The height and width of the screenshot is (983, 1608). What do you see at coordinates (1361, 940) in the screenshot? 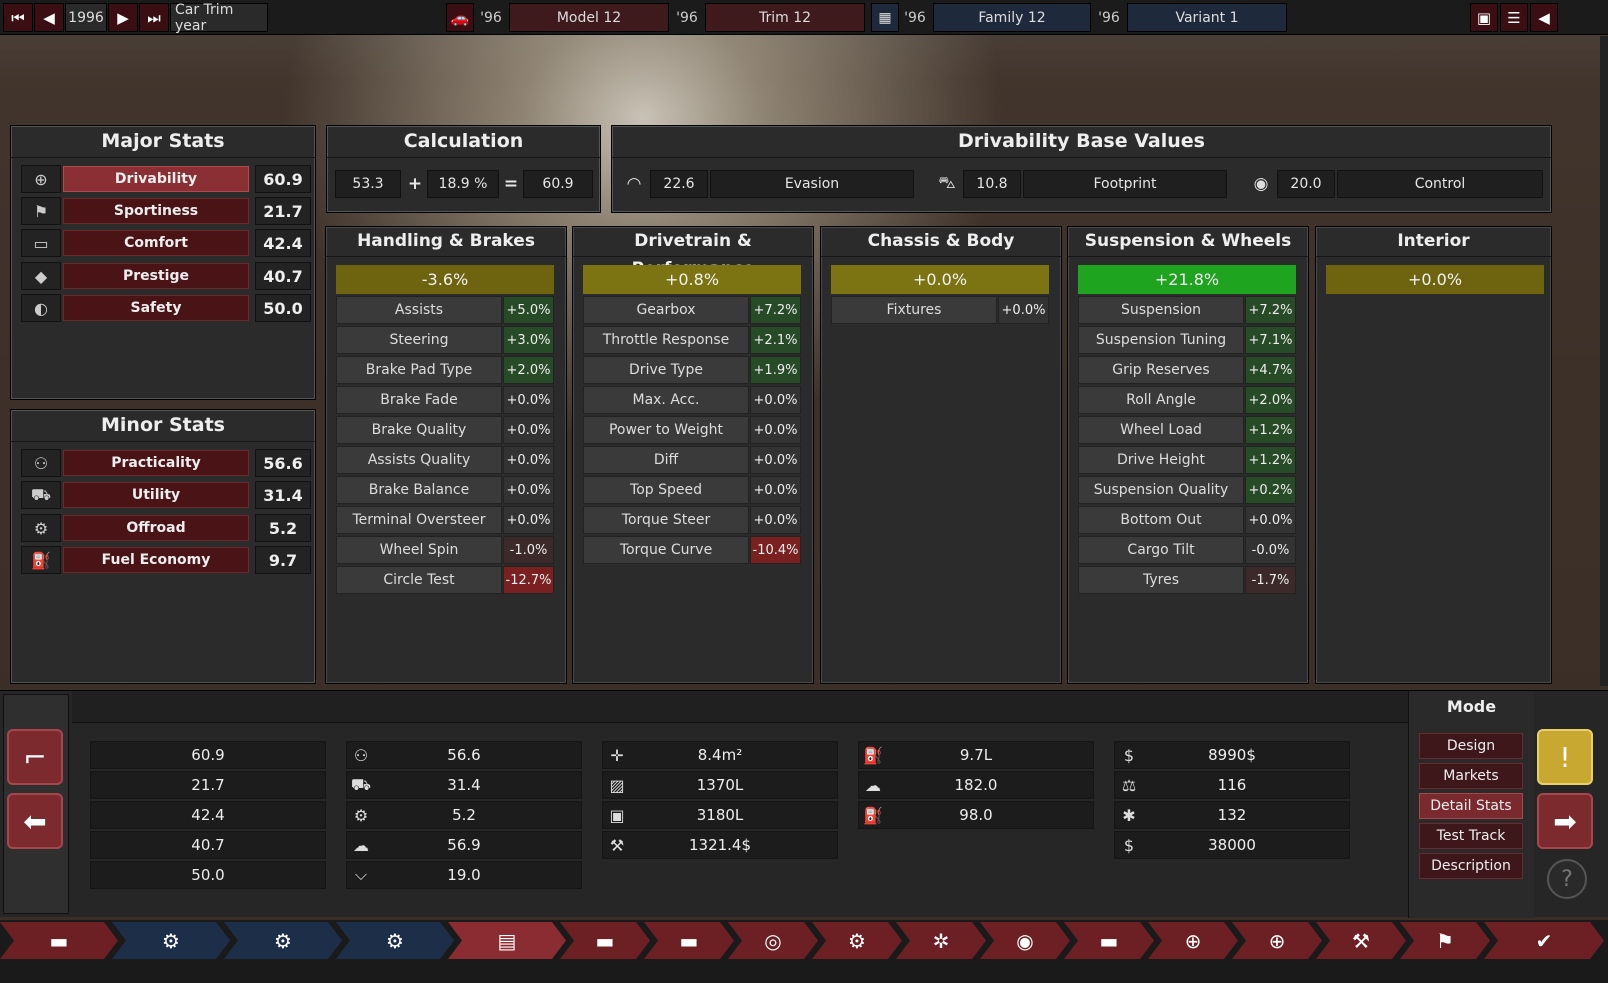
I see `nav-testing-icon: ⚒` at bounding box center [1361, 940].